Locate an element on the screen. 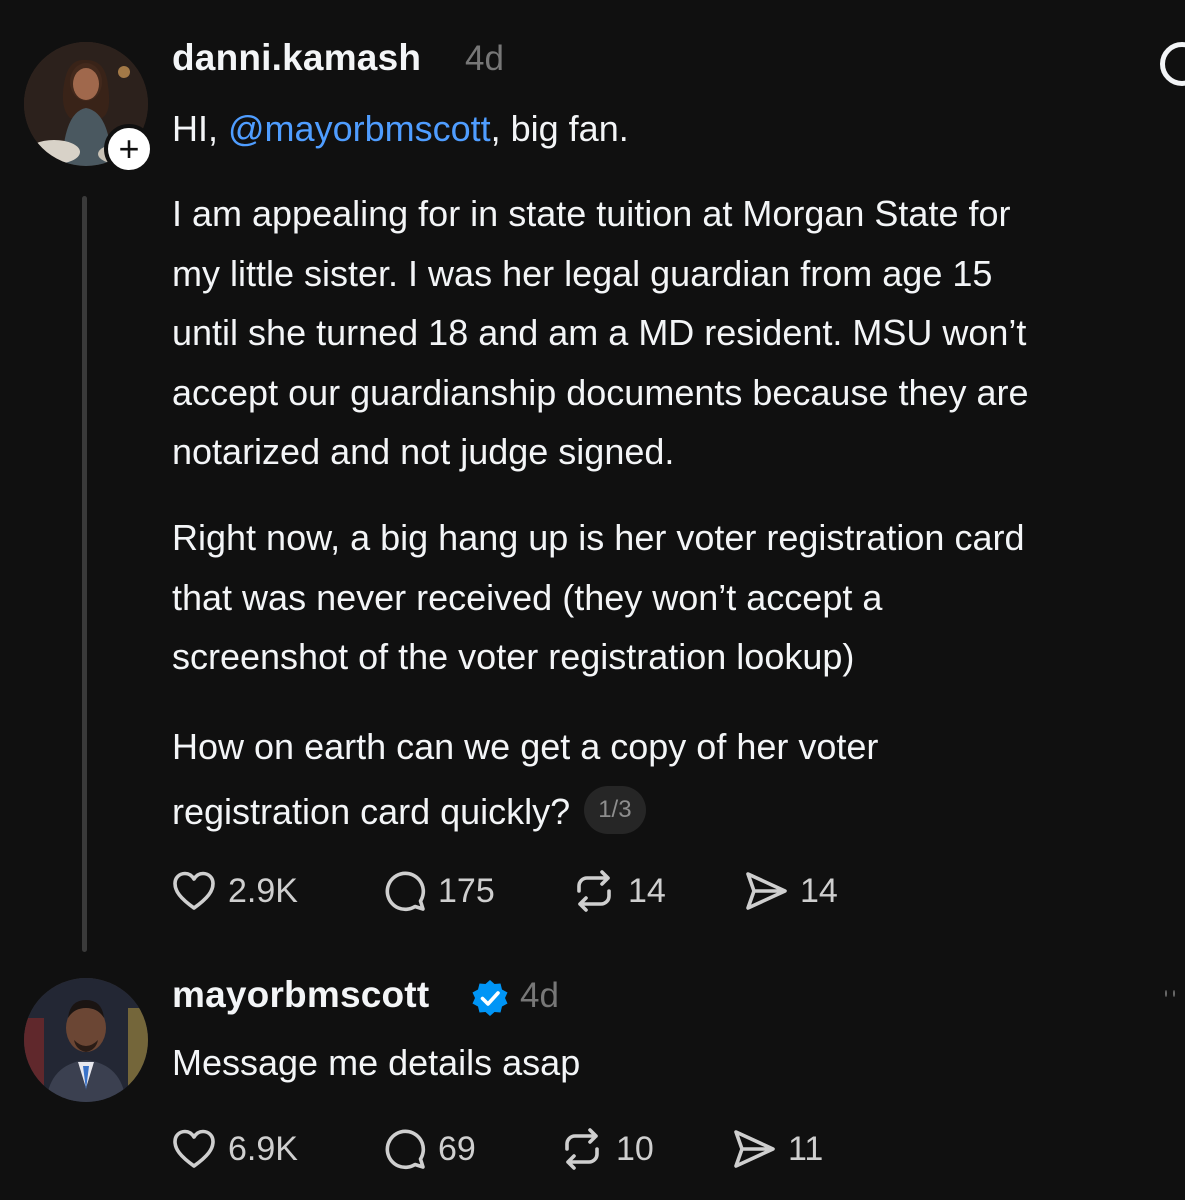  repost-count: 14 is located at coordinates (647, 890).